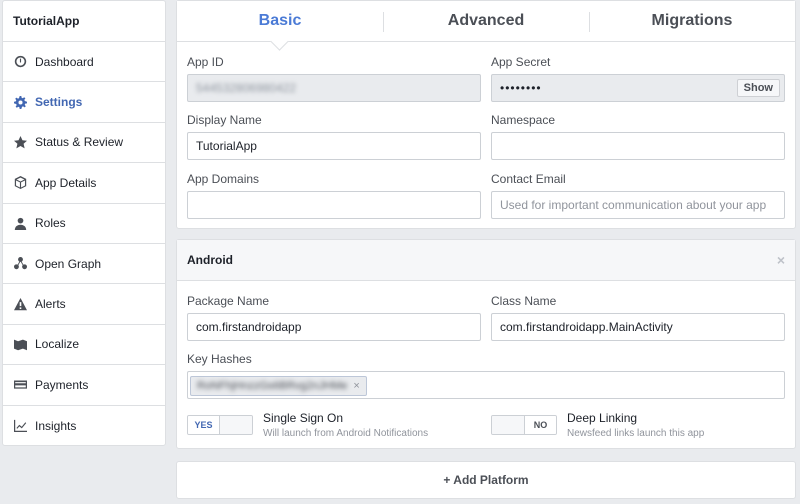 The height and width of the screenshot is (504, 800). I want to click on display-name-label: Display Name, so click(224, 120).